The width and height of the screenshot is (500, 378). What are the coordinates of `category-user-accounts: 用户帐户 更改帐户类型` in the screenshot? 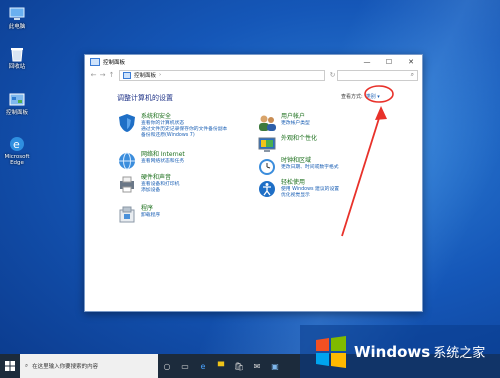 It's located at (283, 123).